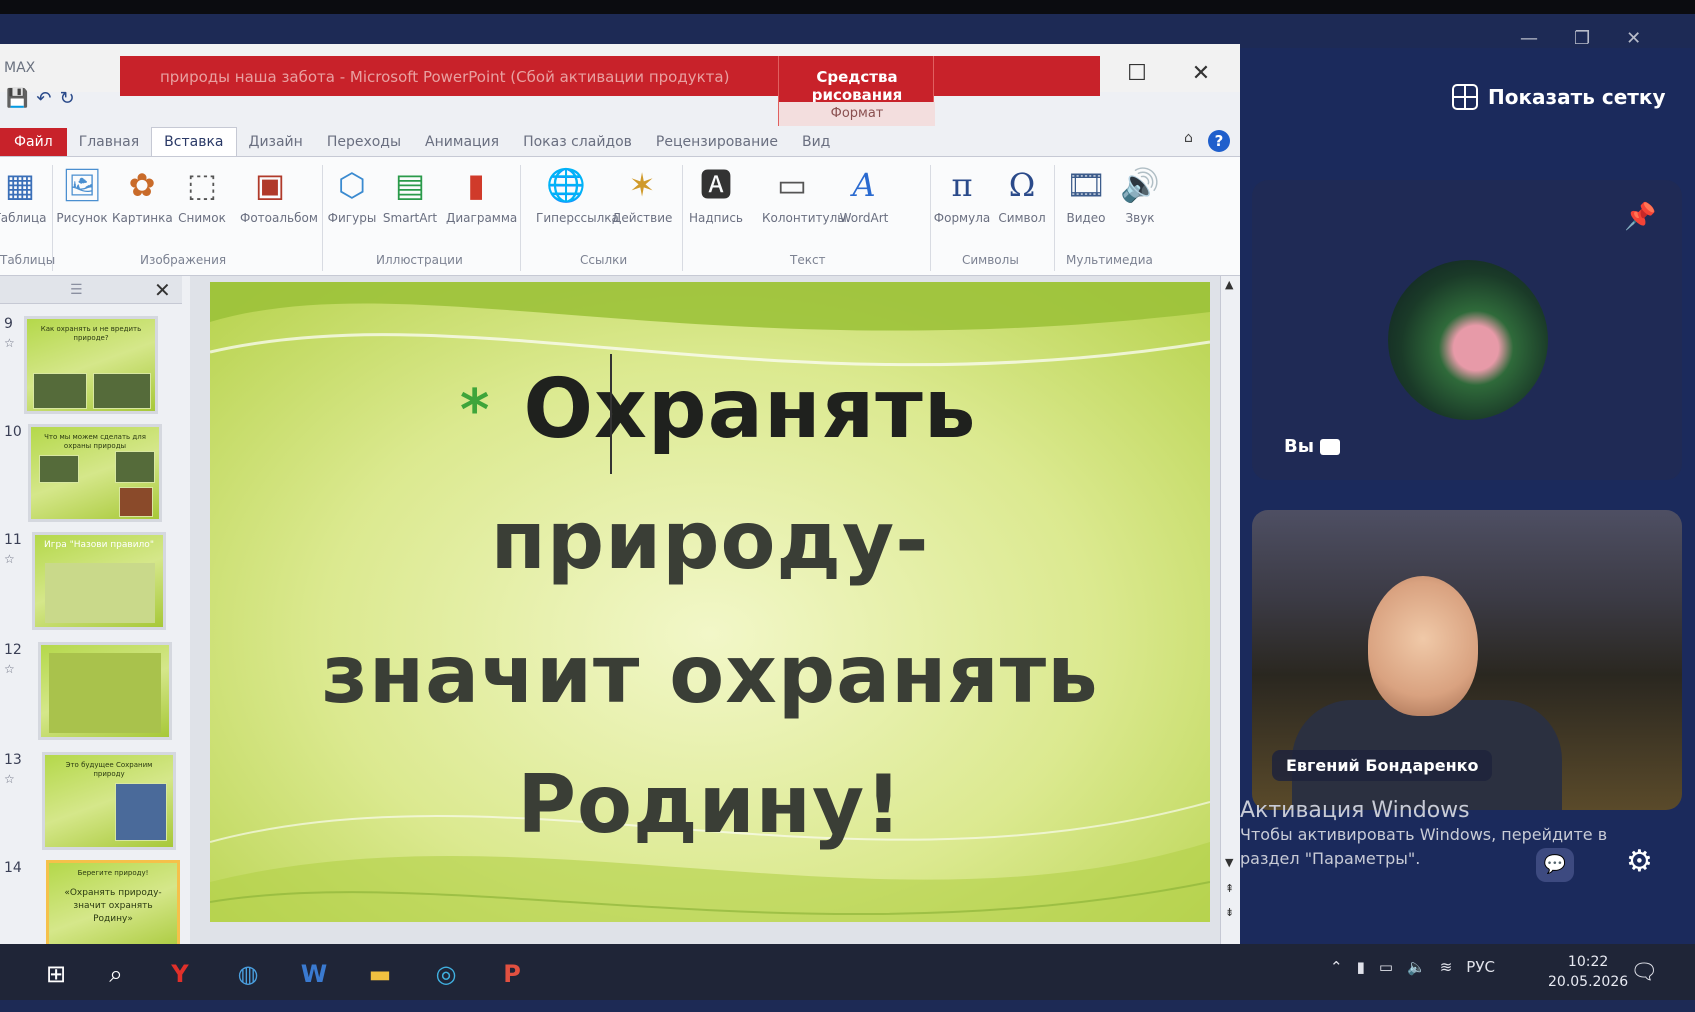  Describe the element at coordinates (109, 801) in the screenshot. I see `slide-thumbnail: Это будущее Сохраним природу` at that location.